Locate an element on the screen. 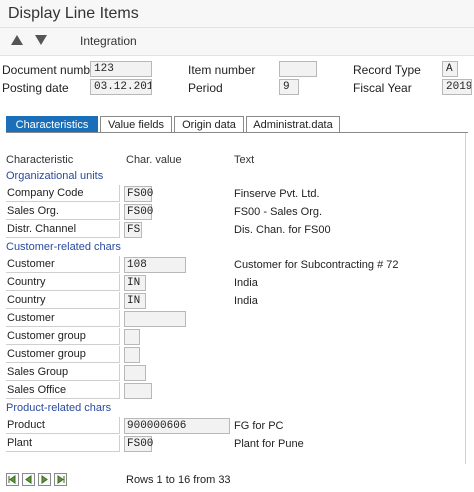 The height and width of the screenshot is (492, 474). row-text-product: FG for PC is located at coordinates (259, 426).